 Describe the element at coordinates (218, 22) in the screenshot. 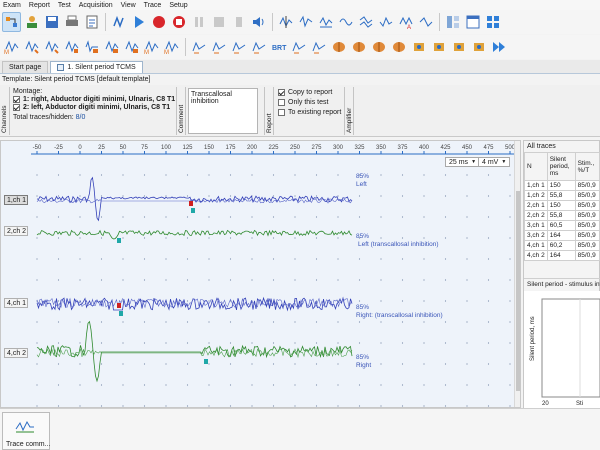

I see `stop-button` at that location.